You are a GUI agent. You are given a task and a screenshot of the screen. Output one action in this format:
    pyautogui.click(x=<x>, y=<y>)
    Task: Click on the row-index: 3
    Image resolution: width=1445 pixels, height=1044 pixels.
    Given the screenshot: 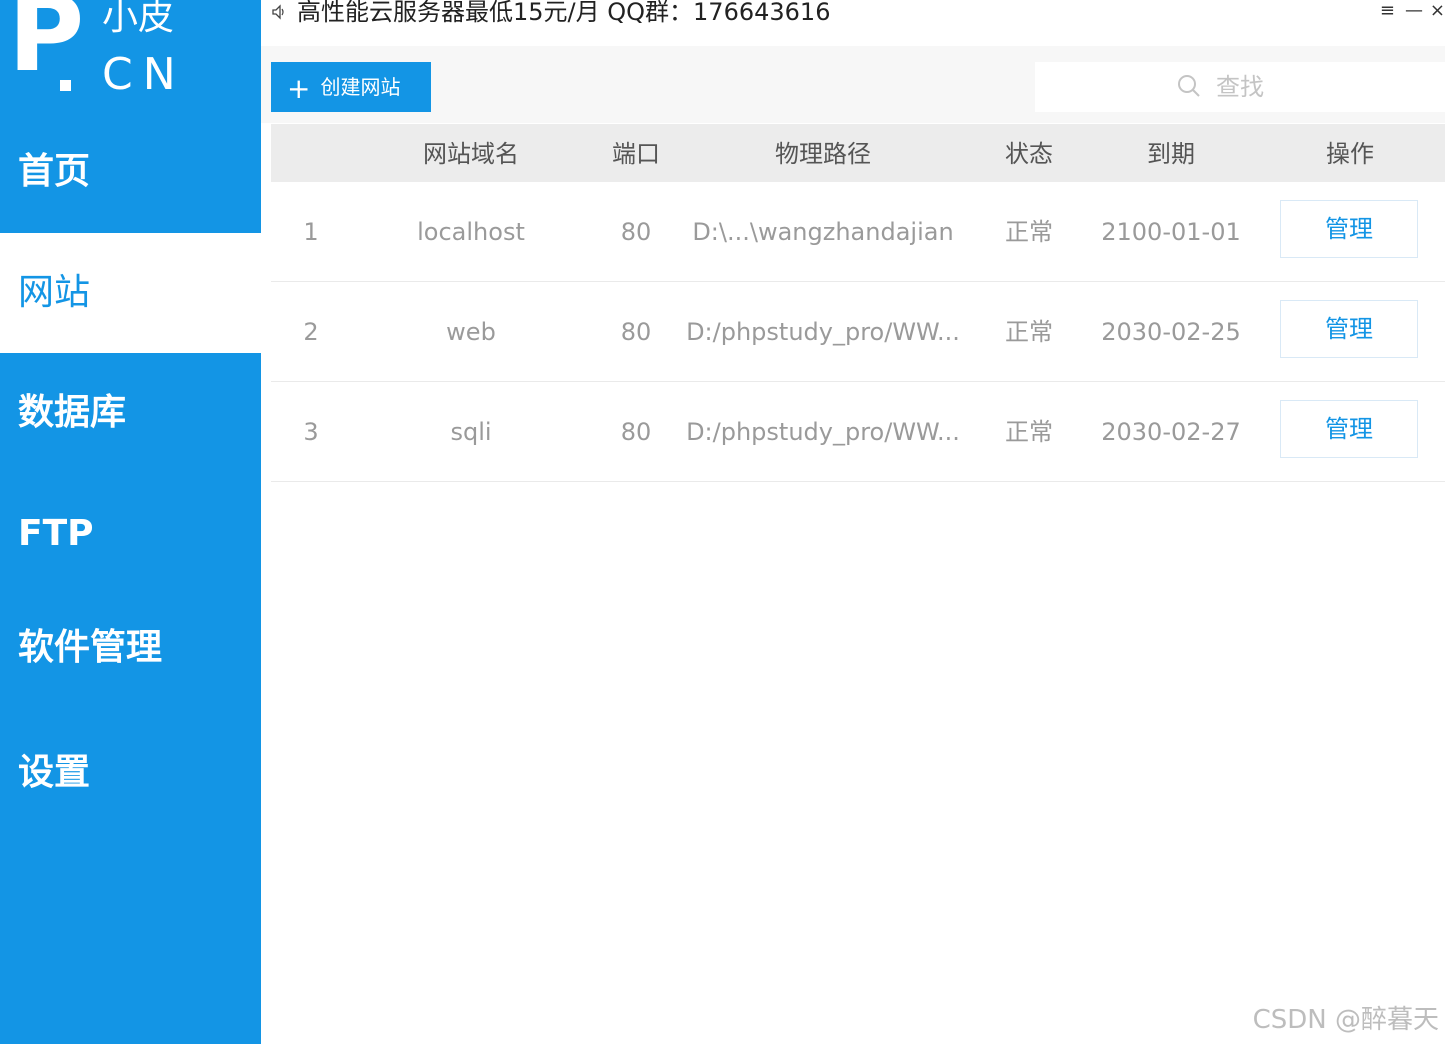 What is the action you would take?
    pyautogui.click(x=311, y=432)
    